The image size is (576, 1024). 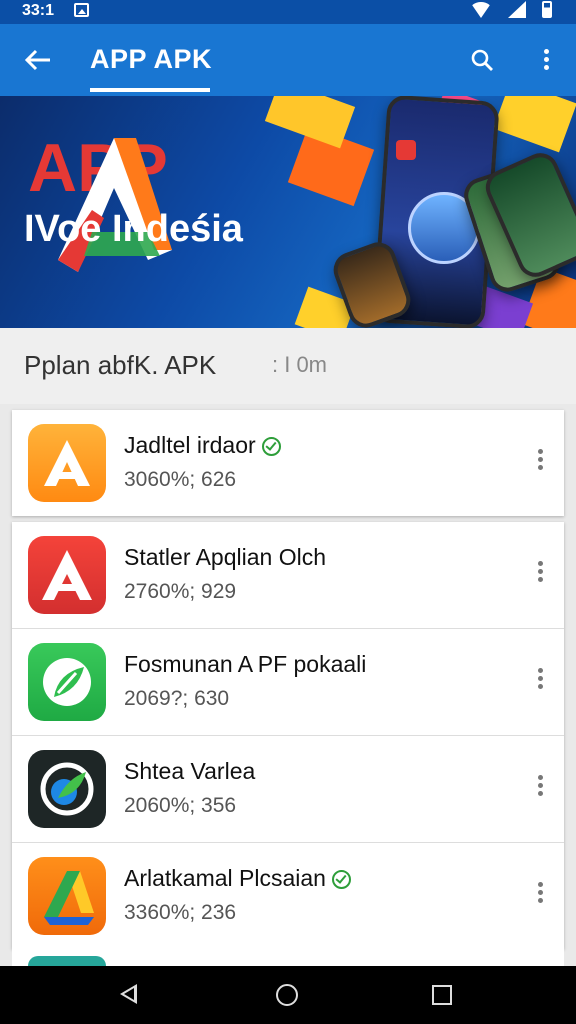 I want to click on green-leaf-app-icon, so click(x=67, y=682).